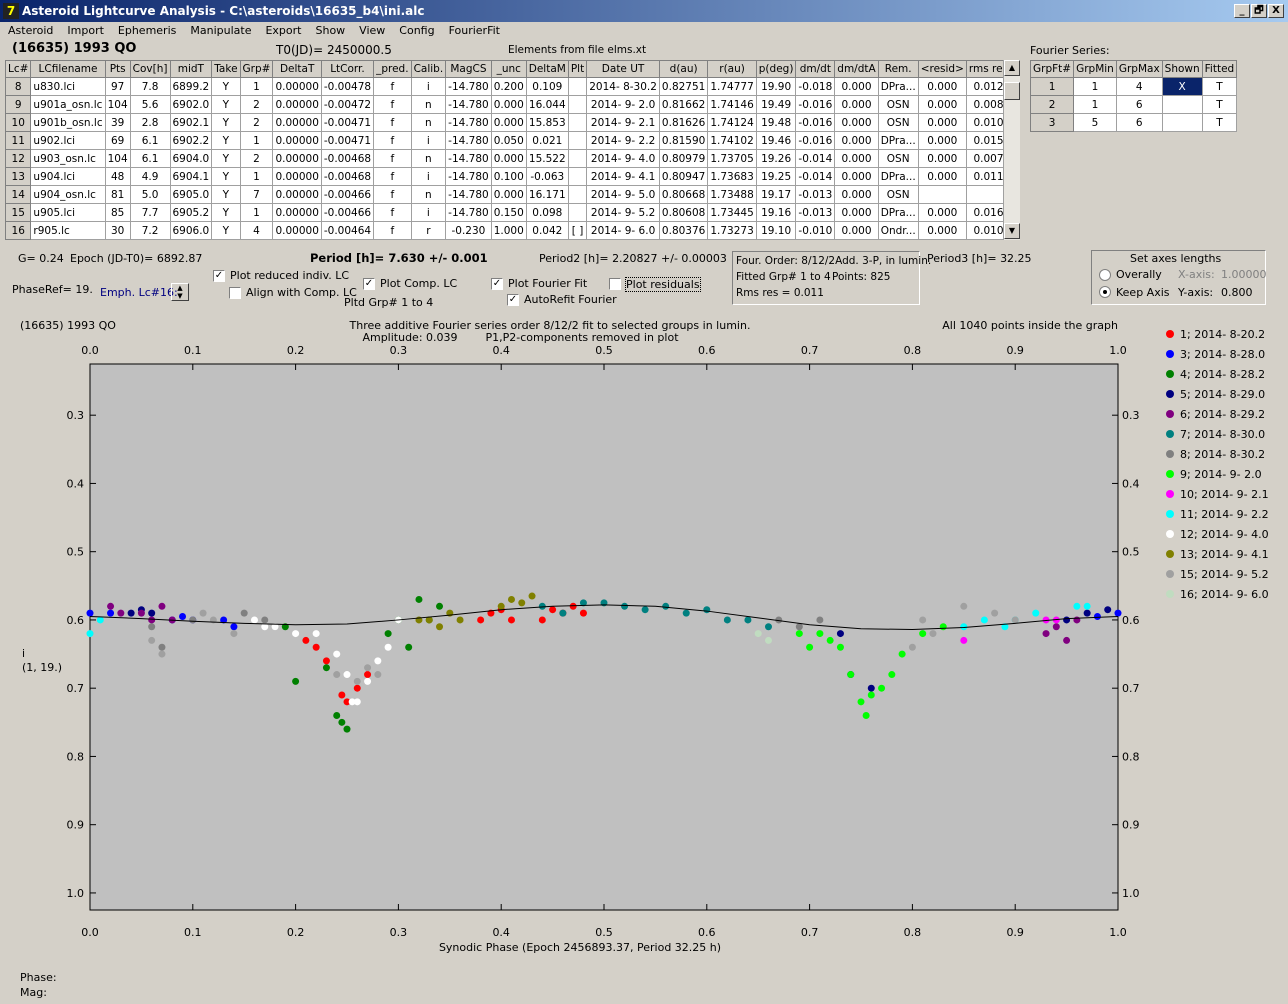 Image resolution: width=1288 pixels, height=1004 pixels. Describe the element at coordinates (776, 122) in the screenshot. I see `table-cell: 19.48` at that location.